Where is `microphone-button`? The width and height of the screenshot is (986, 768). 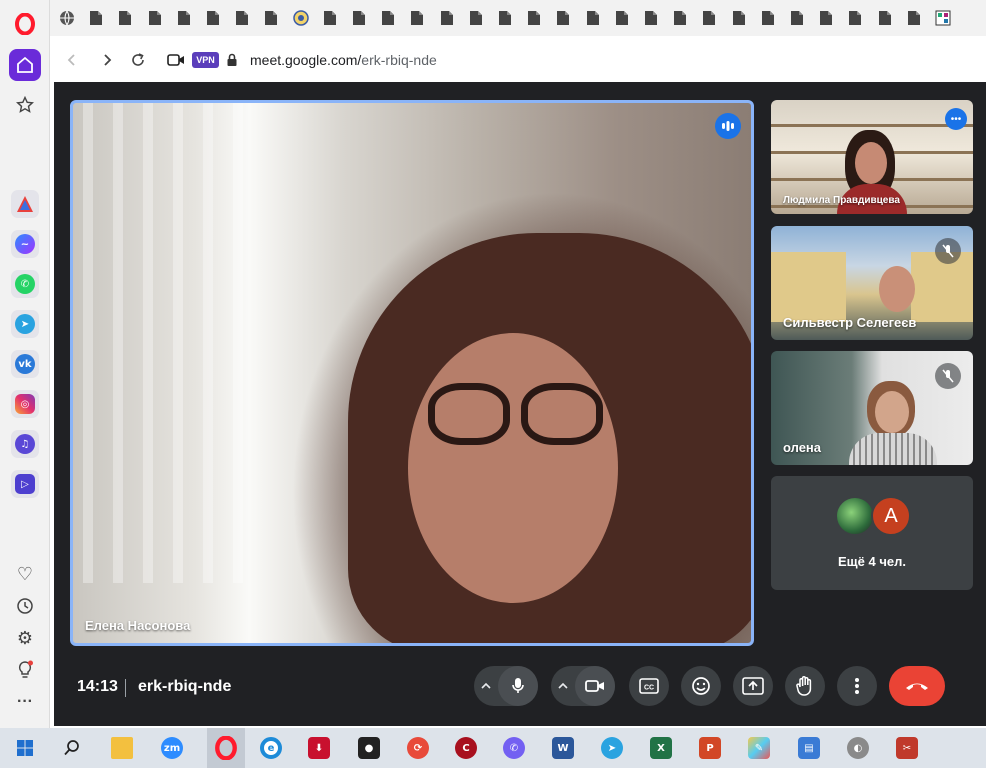
microphone-button is located at coordinates (518, 686).